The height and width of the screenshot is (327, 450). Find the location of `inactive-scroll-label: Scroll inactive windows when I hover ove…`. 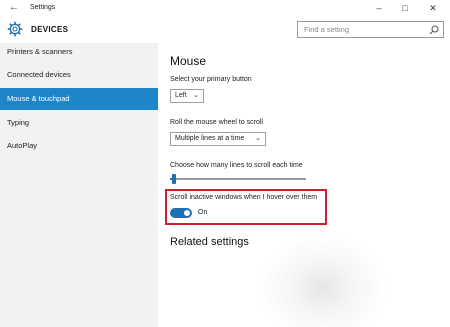

inactive-scroll-label: Scroll inactive windows when I hover ove… is located at coordinates (244, 197).